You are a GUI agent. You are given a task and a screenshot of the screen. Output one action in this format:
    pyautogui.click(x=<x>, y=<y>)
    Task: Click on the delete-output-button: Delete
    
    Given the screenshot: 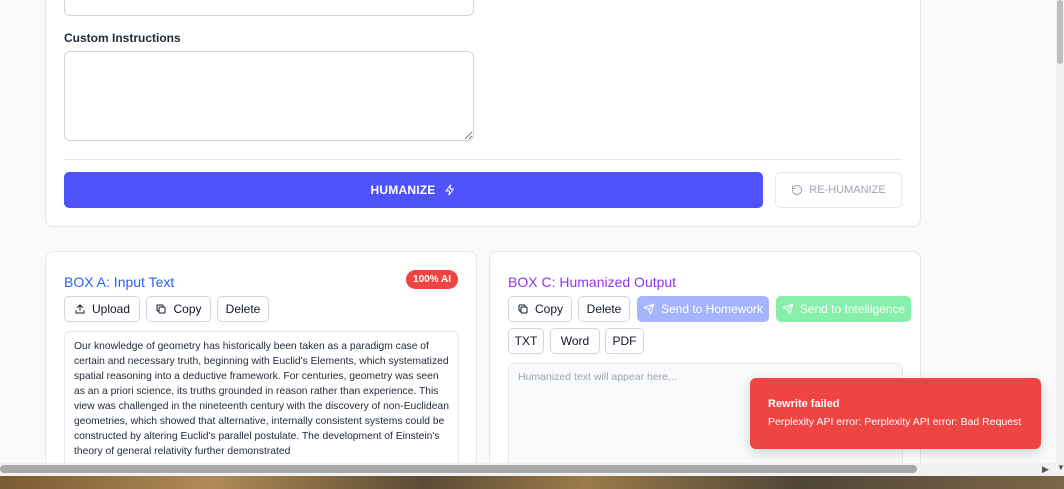 What is the action you would take?
    pyautogui.click(x=604, y=309)
    